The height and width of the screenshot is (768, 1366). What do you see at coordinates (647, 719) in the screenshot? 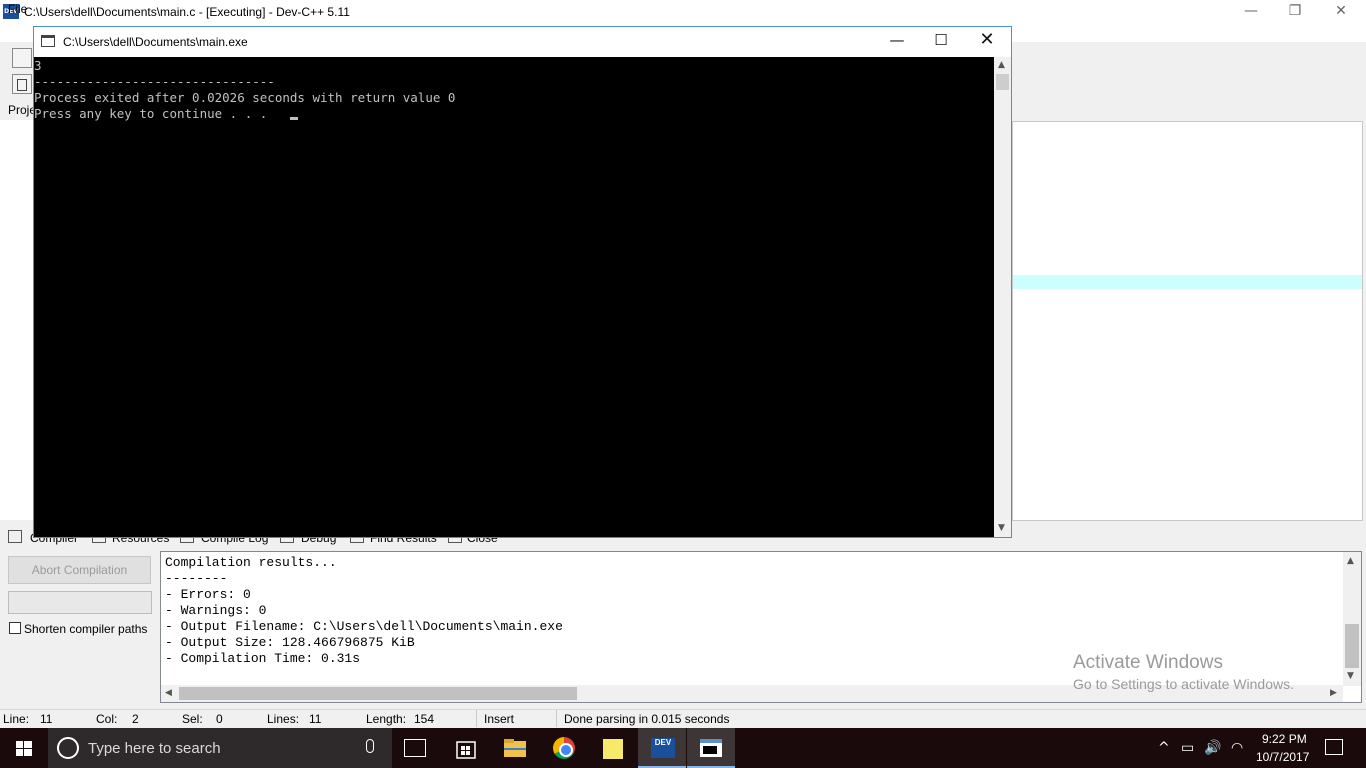
I see `status-message: Done parsing in 0.015 seconds` at bounding box center [647, 719].